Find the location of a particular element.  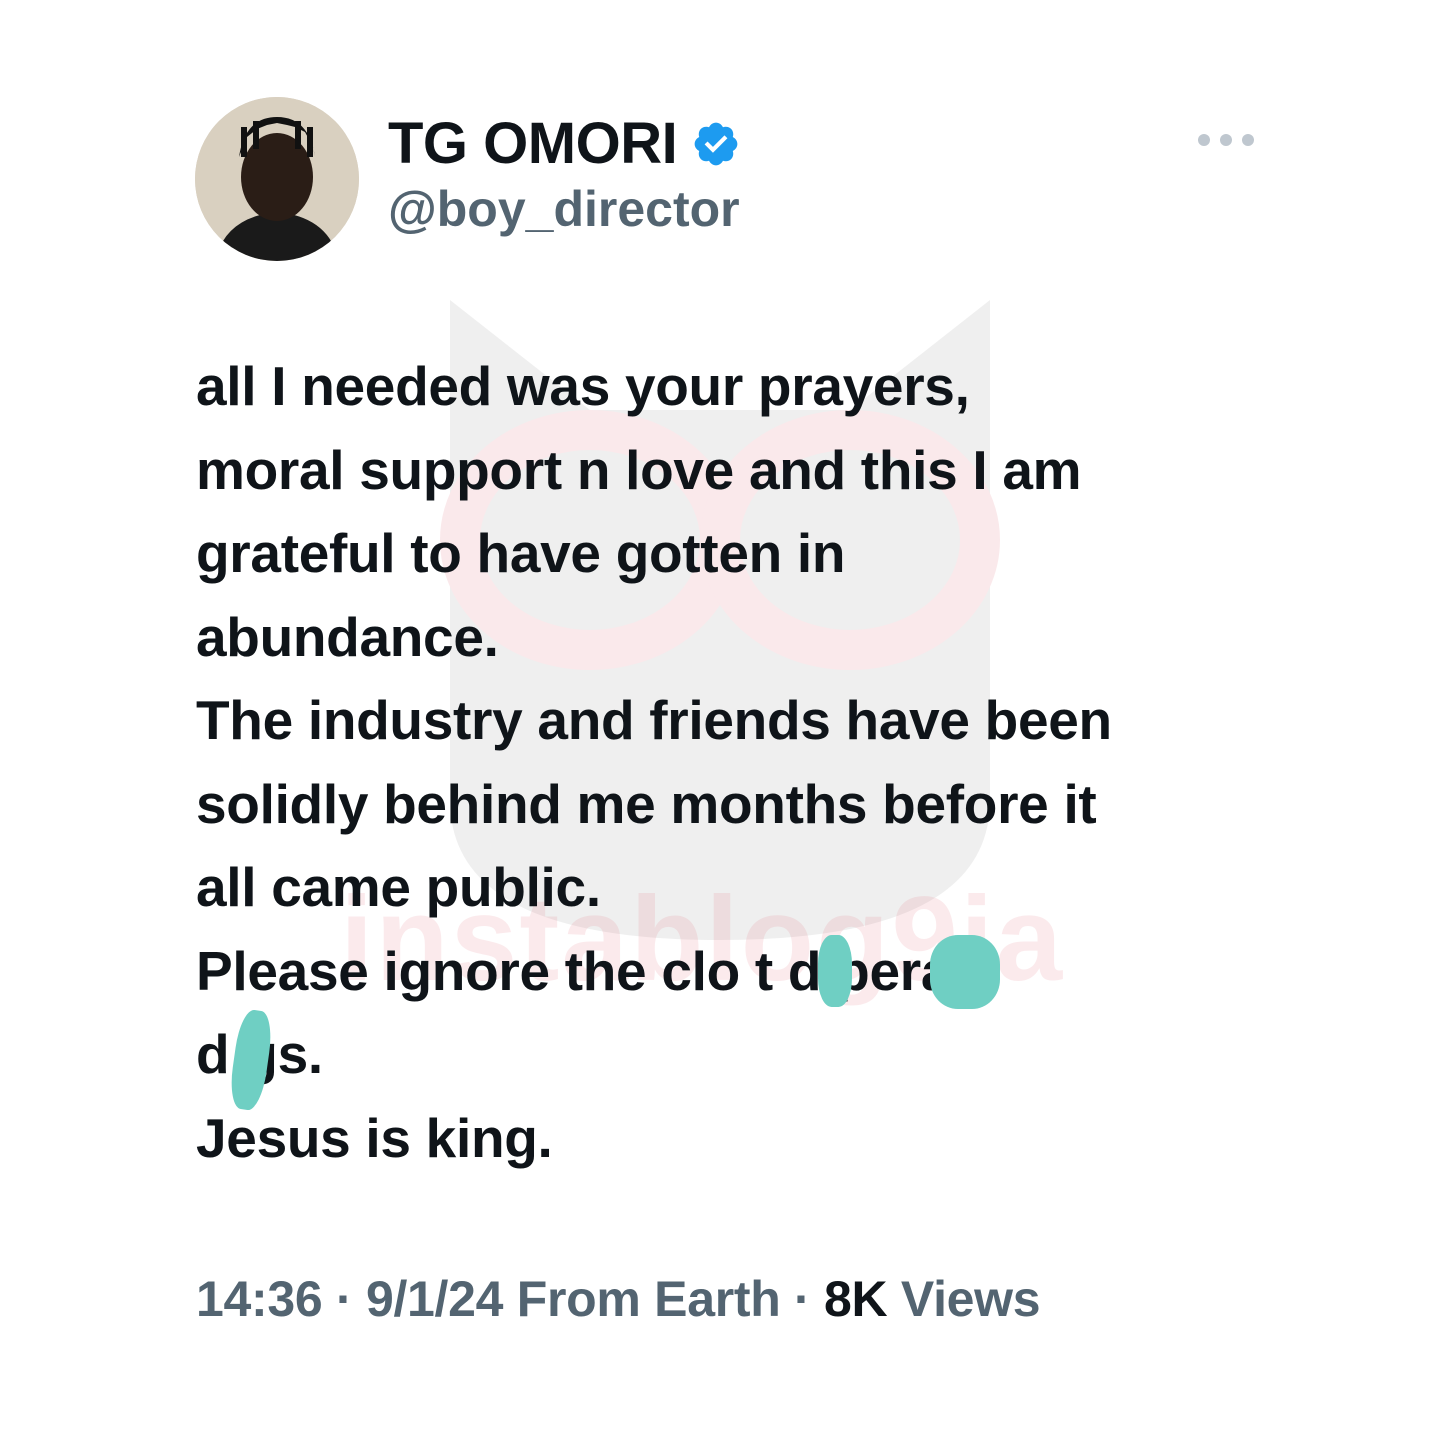

author-handle: @boy_director is located at coordinates (564, 209).